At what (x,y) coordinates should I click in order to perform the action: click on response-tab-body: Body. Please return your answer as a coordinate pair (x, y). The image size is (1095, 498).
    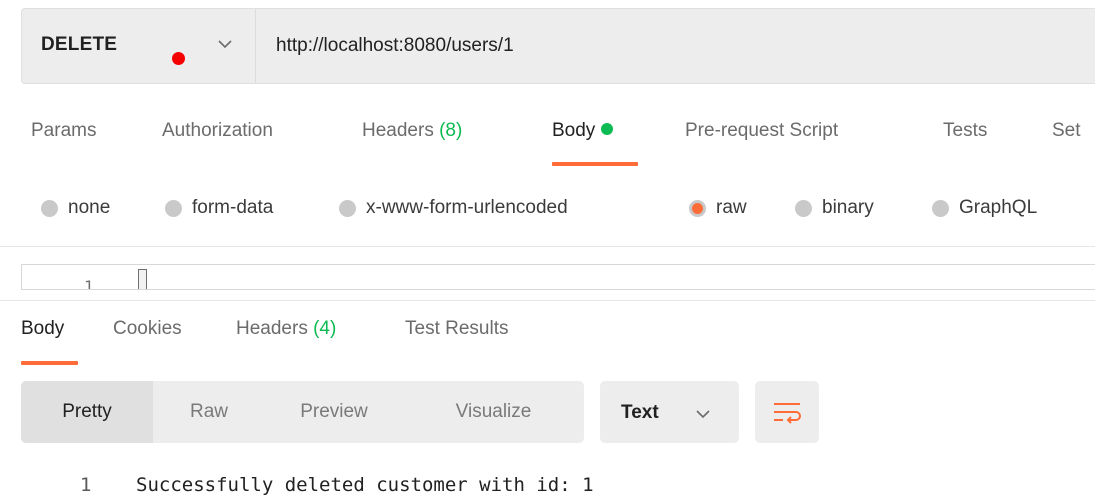
    Looking at the image, I should click on (42, 329).